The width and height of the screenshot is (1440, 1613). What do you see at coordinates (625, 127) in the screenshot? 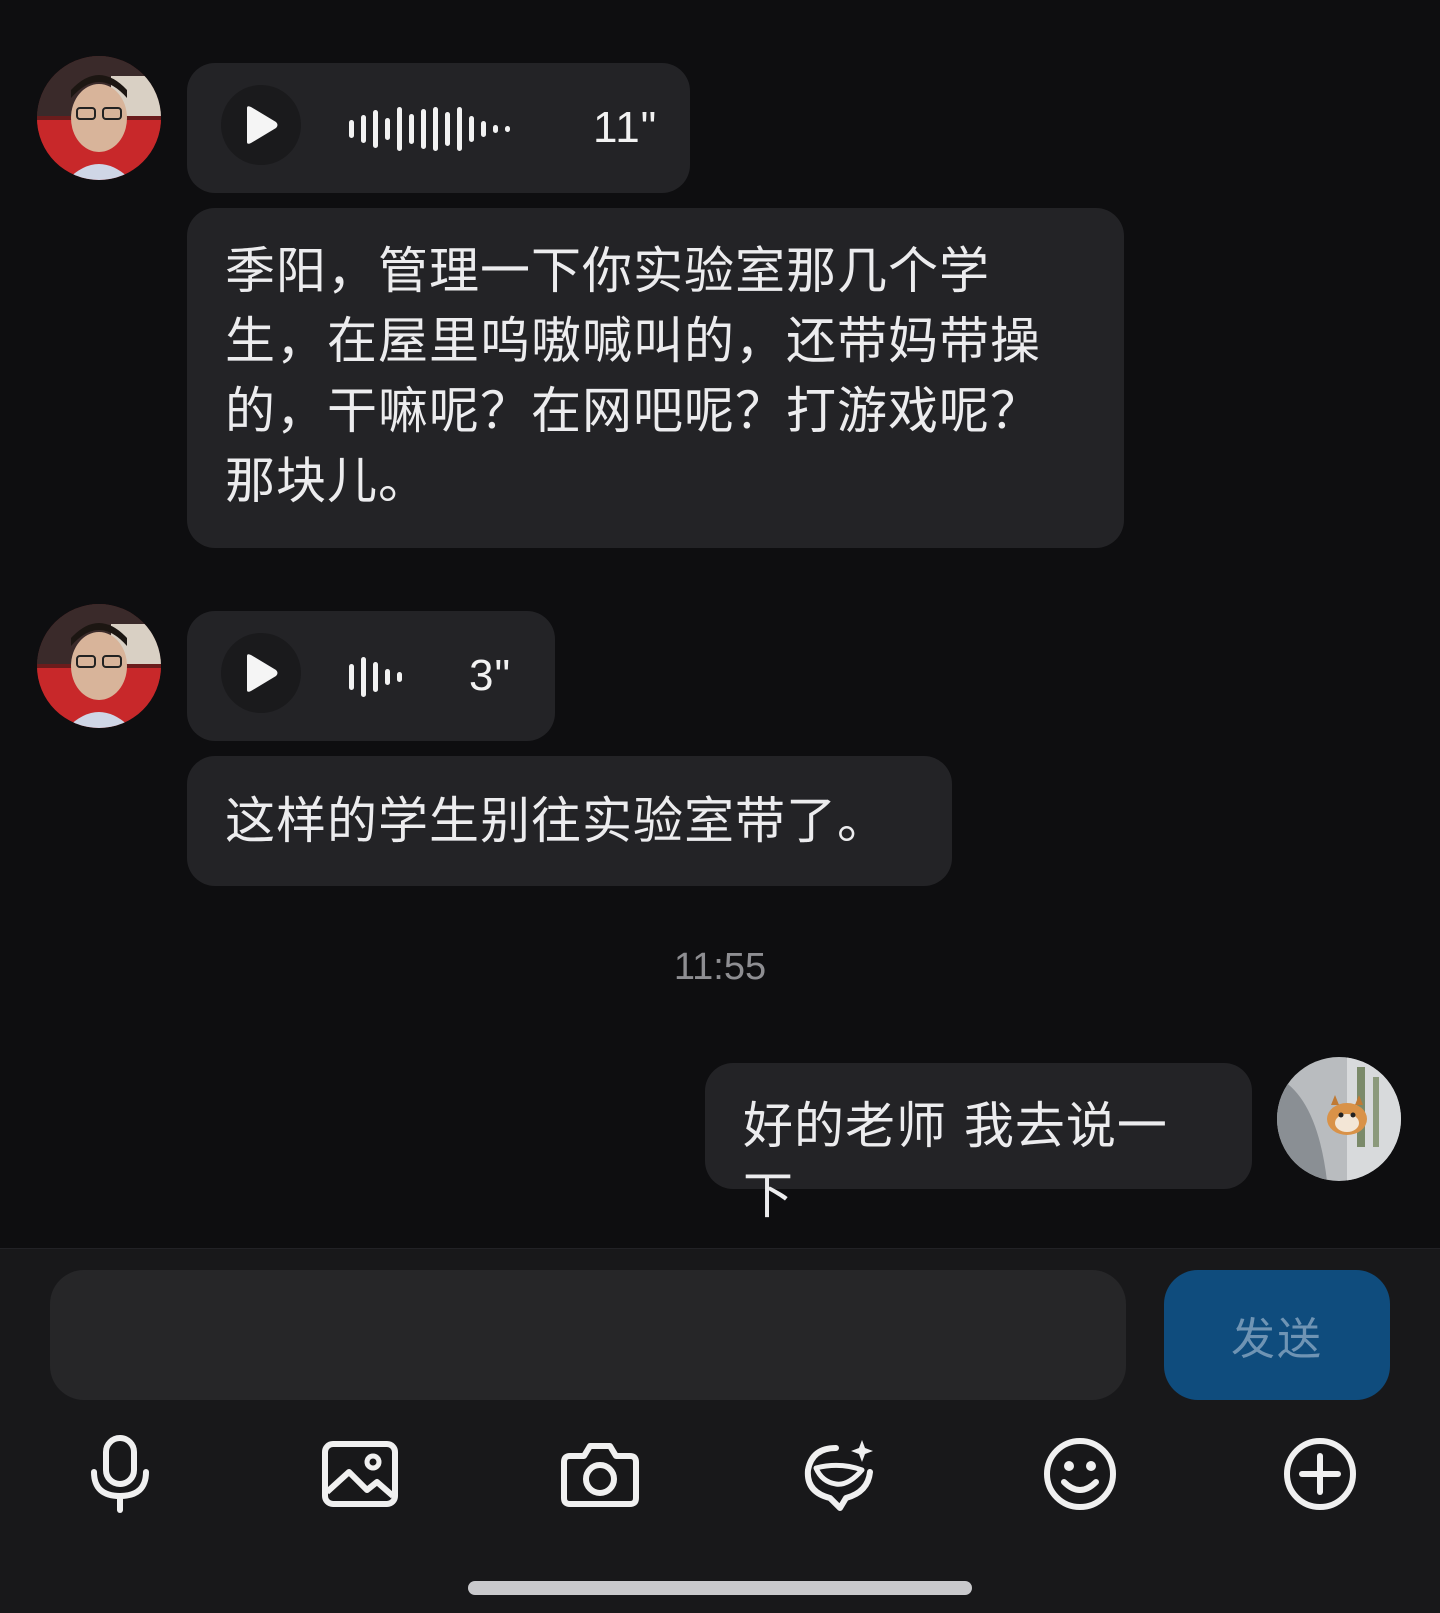
I see `voice-duration: 11"` at bounding box center [625, 127].